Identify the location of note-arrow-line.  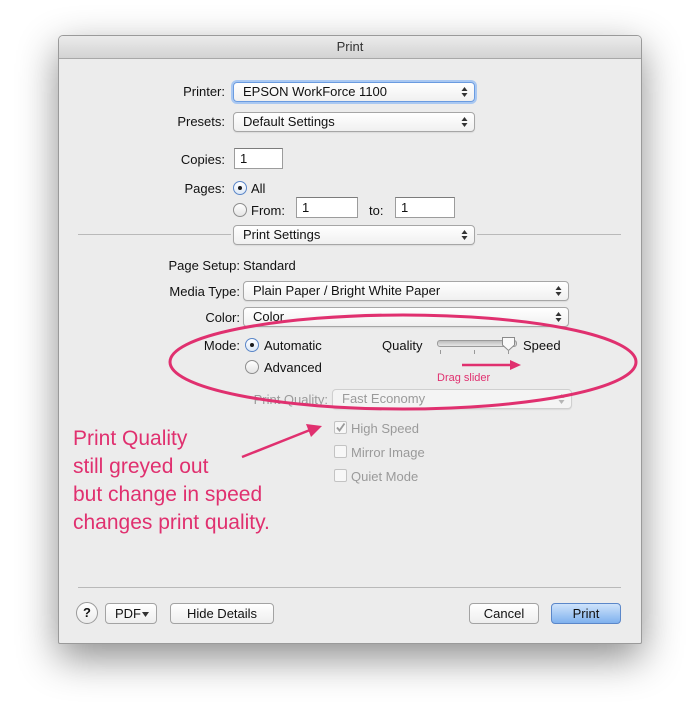
(276, 443).